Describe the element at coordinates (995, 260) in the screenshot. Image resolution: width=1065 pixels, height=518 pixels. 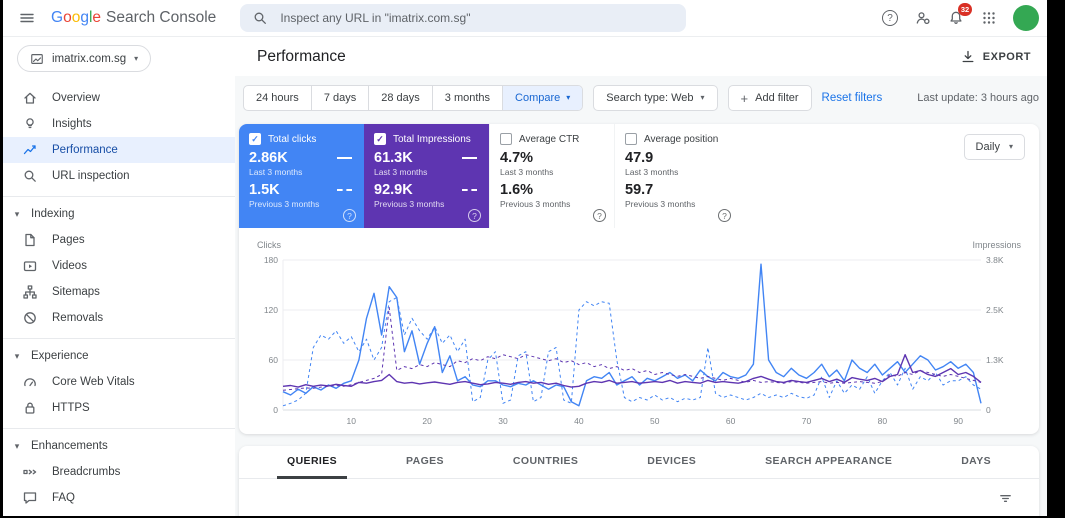
I see `svg-text: 3.8K` at that location.